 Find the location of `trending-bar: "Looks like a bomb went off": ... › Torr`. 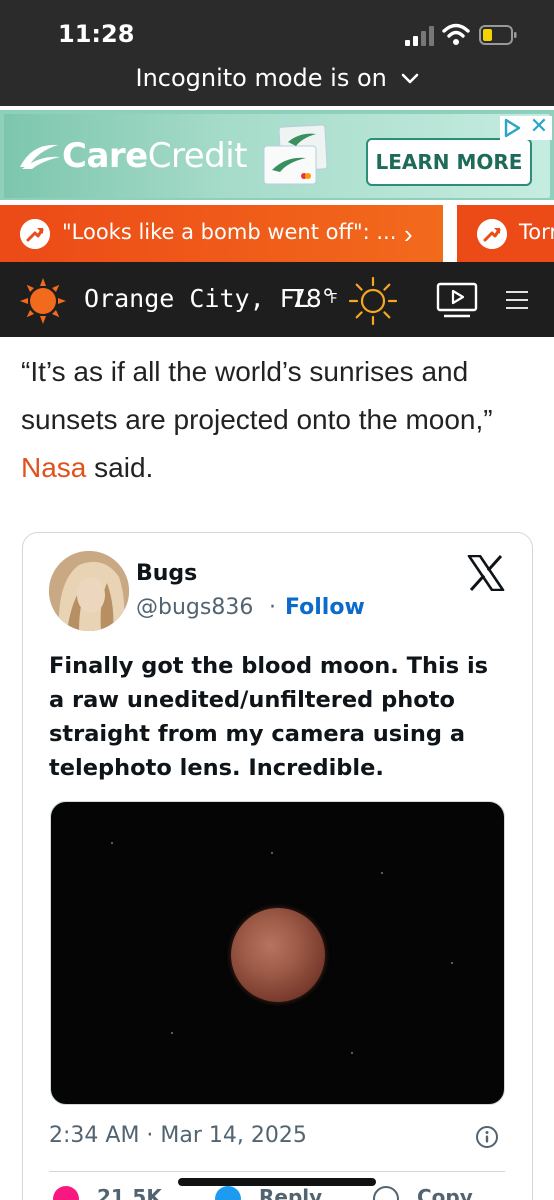

trending-bar: "Looks like a bomb went off": ... › Torr is located at coordinates (277, 233).